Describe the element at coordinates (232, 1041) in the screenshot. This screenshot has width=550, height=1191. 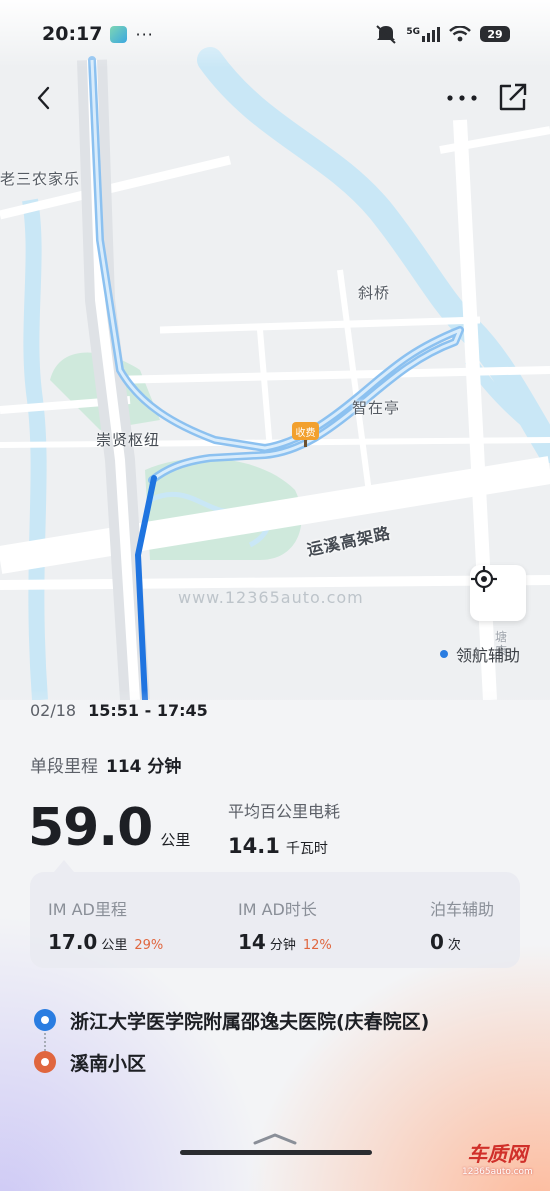
I see `route-endpoints: 浙江大学医学院附属邵逸夫医院(庆春院区) 溪南小区` at that location.